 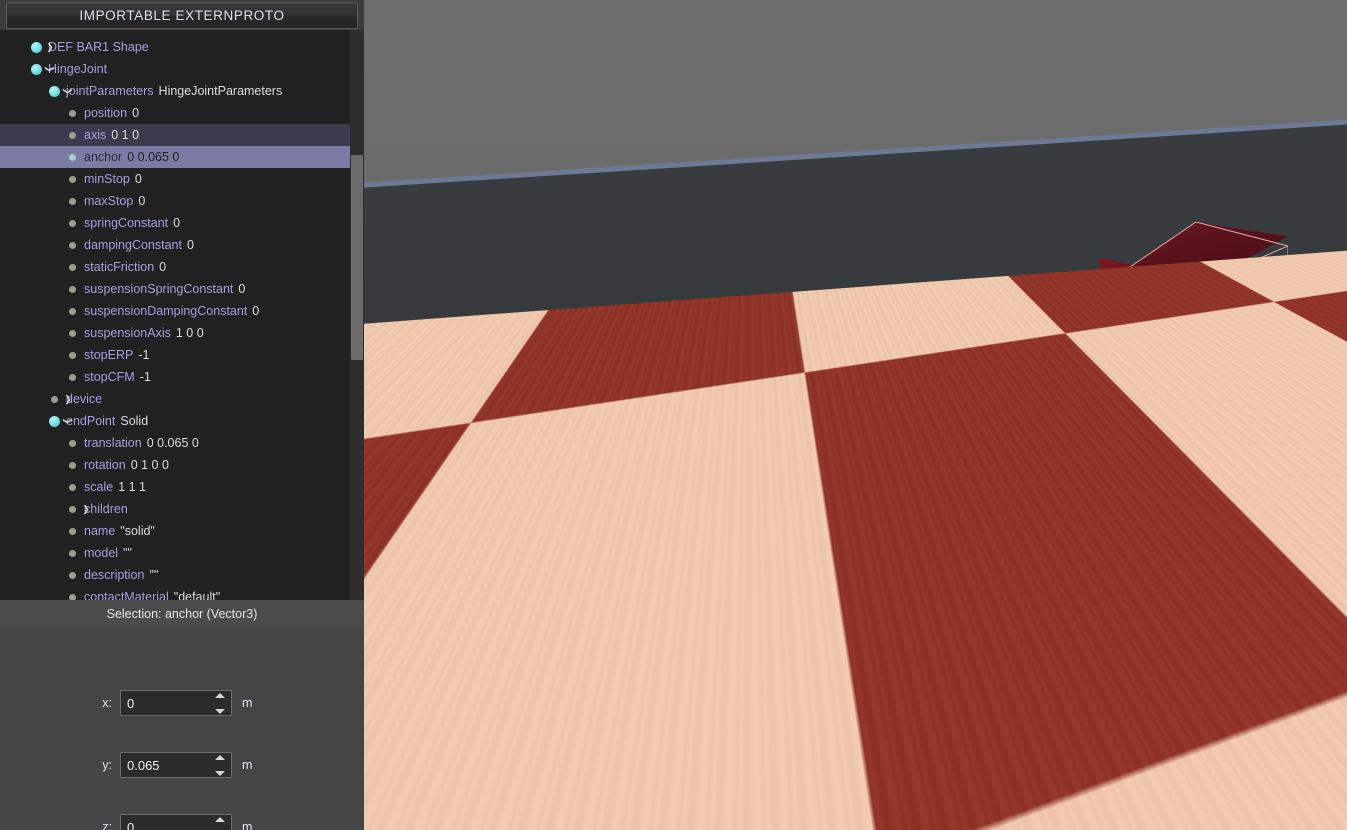 What do you see at coordinates (175, 487) in the screenshot?
I see `tree-row-scale: scale 1 1 1` at bounding box center [175, 487].